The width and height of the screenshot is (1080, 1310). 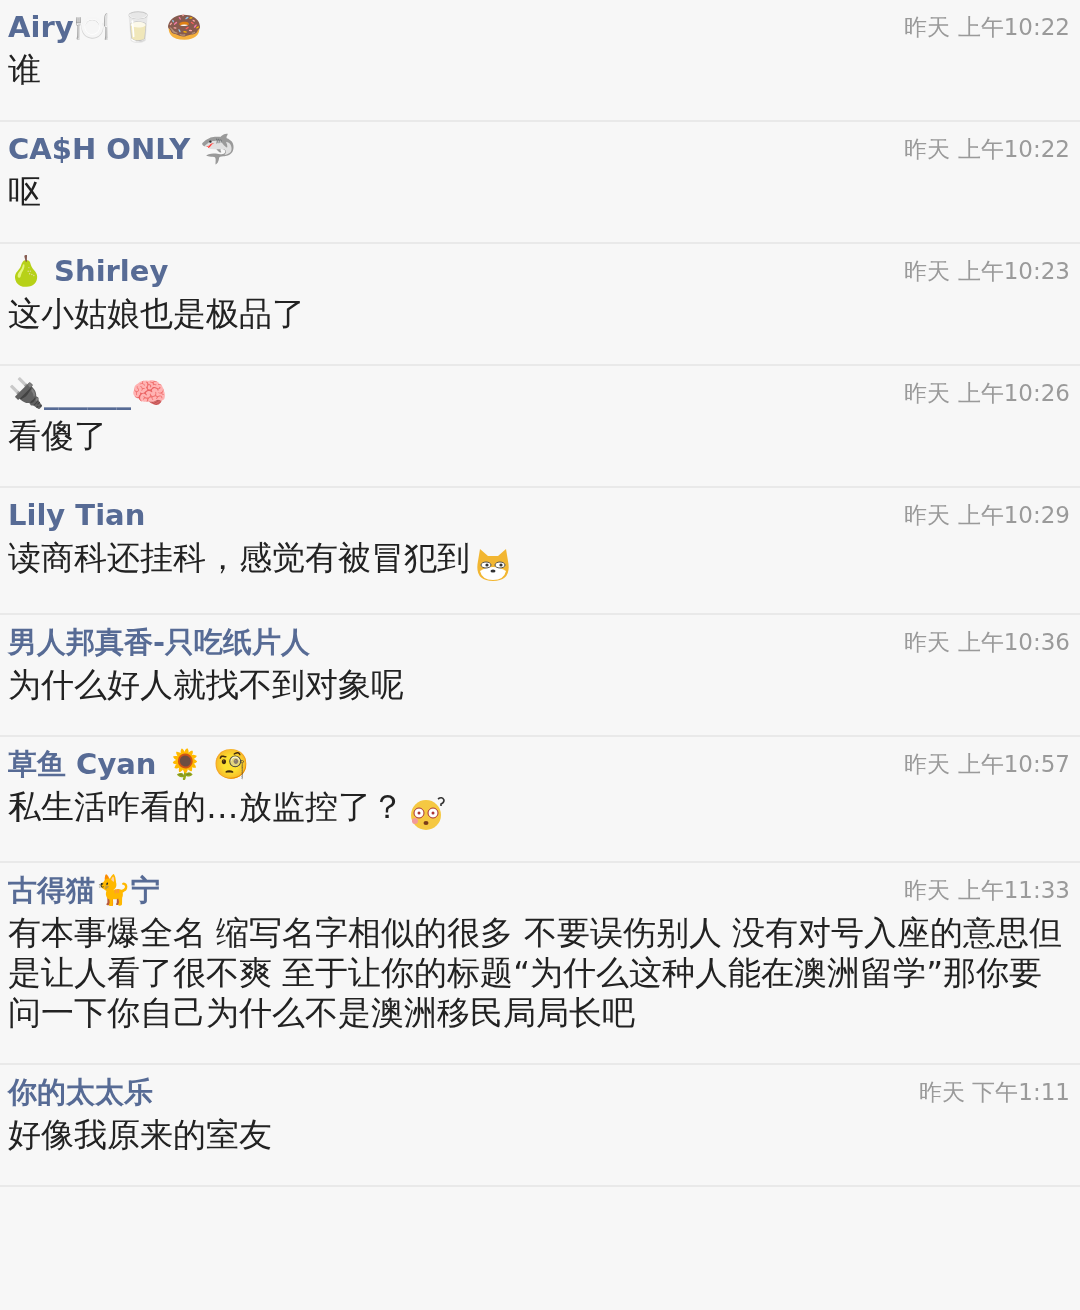 I want to click on comment-time: 昨天 上午10:29, so click(x=987, y=515).